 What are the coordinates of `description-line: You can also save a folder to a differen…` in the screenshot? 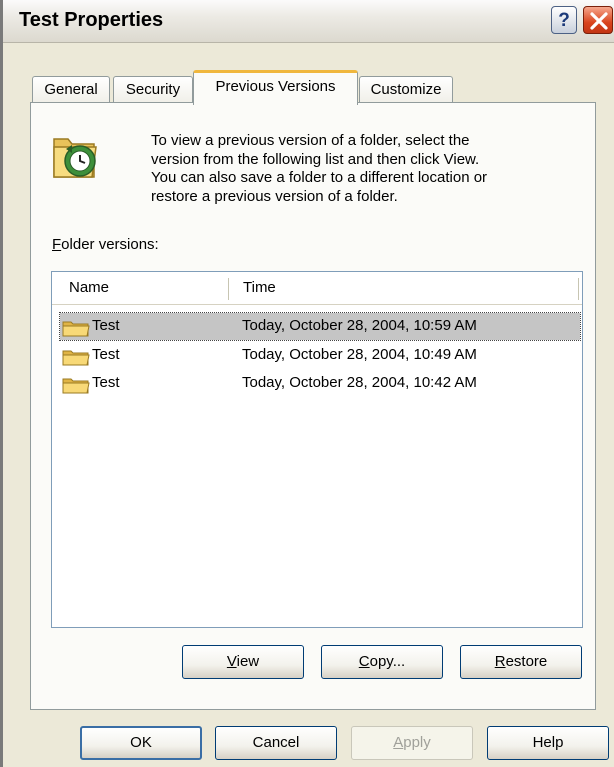 It's located at (319, 177).